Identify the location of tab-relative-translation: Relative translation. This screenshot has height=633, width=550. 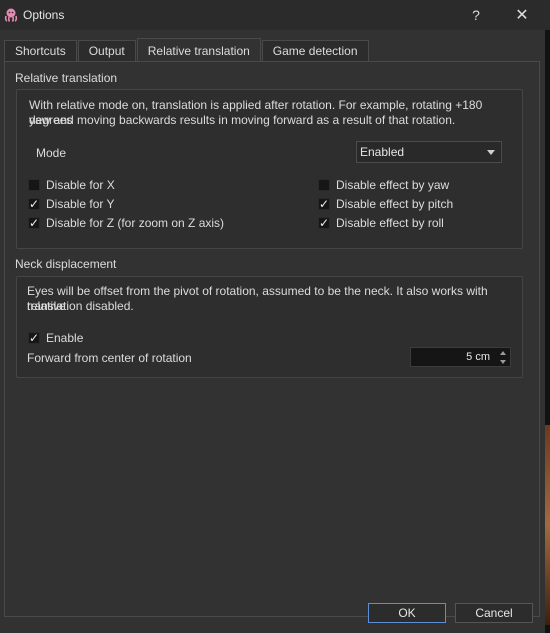
(198, 50).